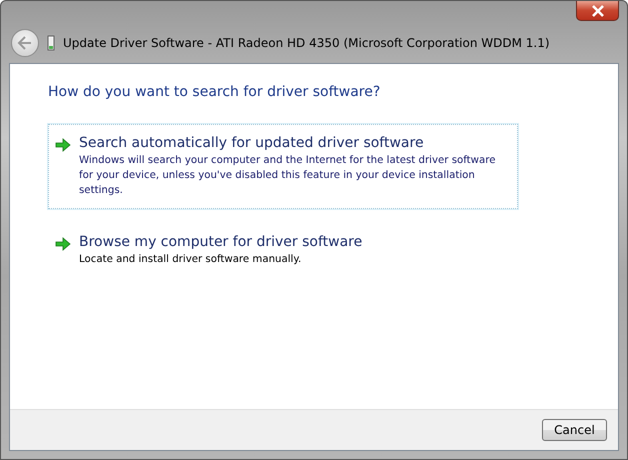 The image size is (628, 460). I want to click on option-description: Windows will search your computer and the Internet for the latest driver software for your device, unless you've disabled this feature in your device installation settings., so click(287, 176).